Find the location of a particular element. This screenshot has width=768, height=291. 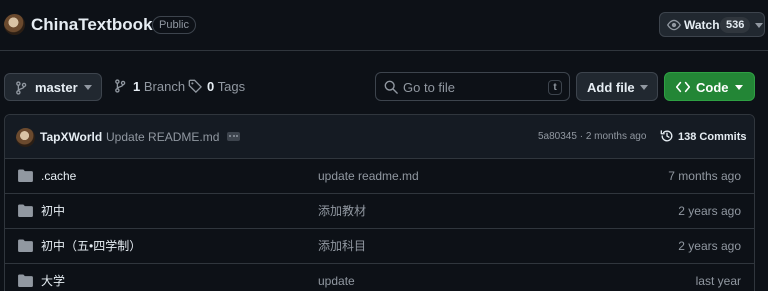

file-name-link: 初中（五•四学制） is located at coordinates (91, 246).